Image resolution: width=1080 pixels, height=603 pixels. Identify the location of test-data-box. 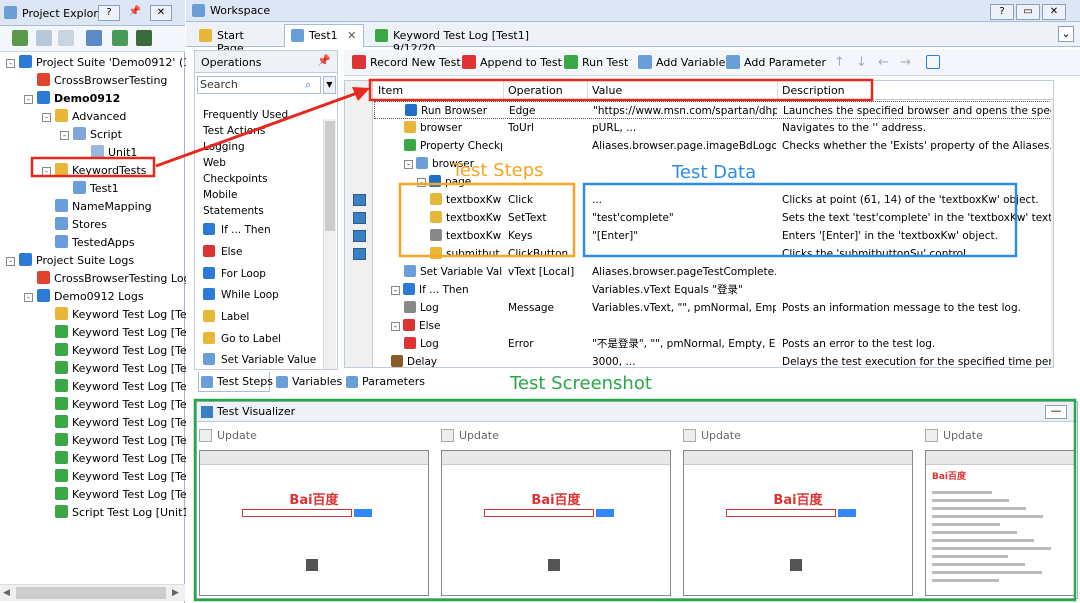
(800, 220).